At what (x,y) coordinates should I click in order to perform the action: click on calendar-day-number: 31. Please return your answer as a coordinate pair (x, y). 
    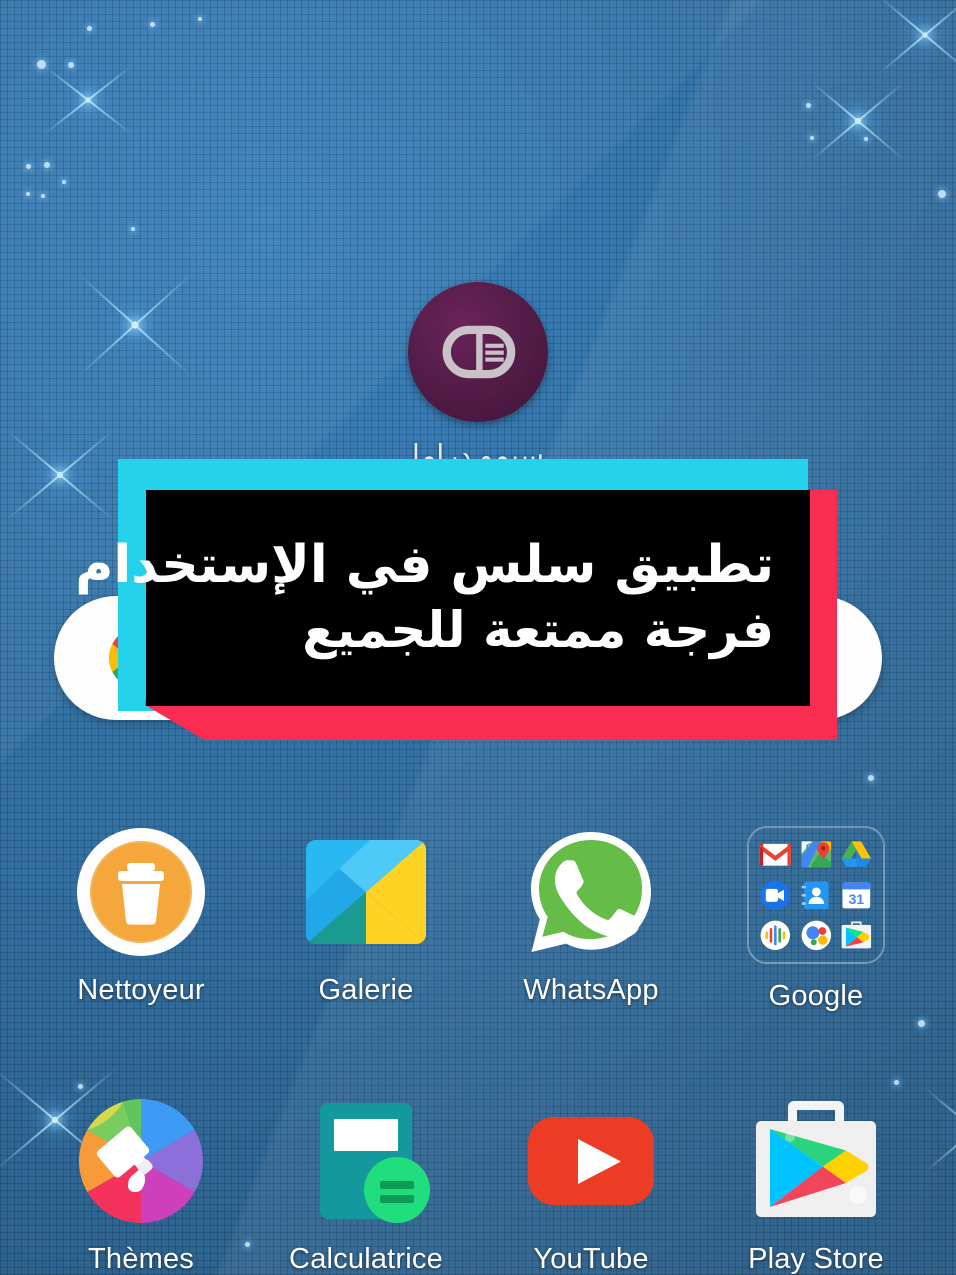
    Looking at the image, I should click on (857, 899).